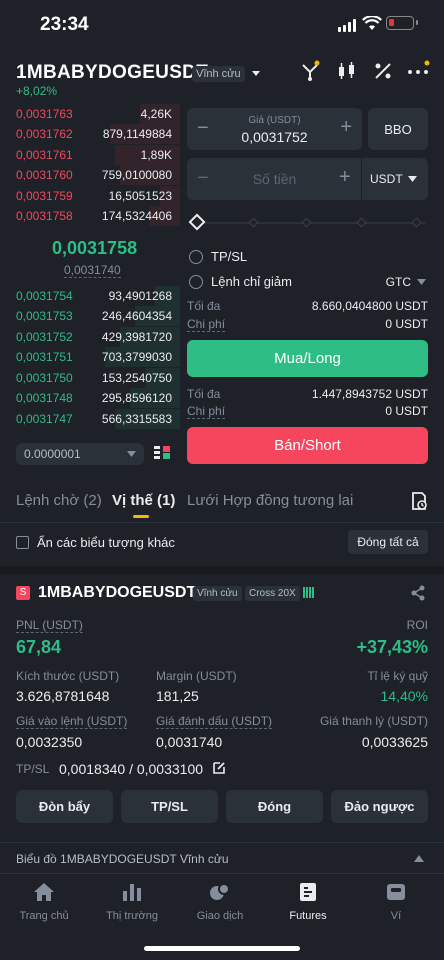 This screenshot has height=960, width=444. Describe the element at coordinates (204, 394) in the screenshot. I see `sell-max-label: Tối đa` at that location.